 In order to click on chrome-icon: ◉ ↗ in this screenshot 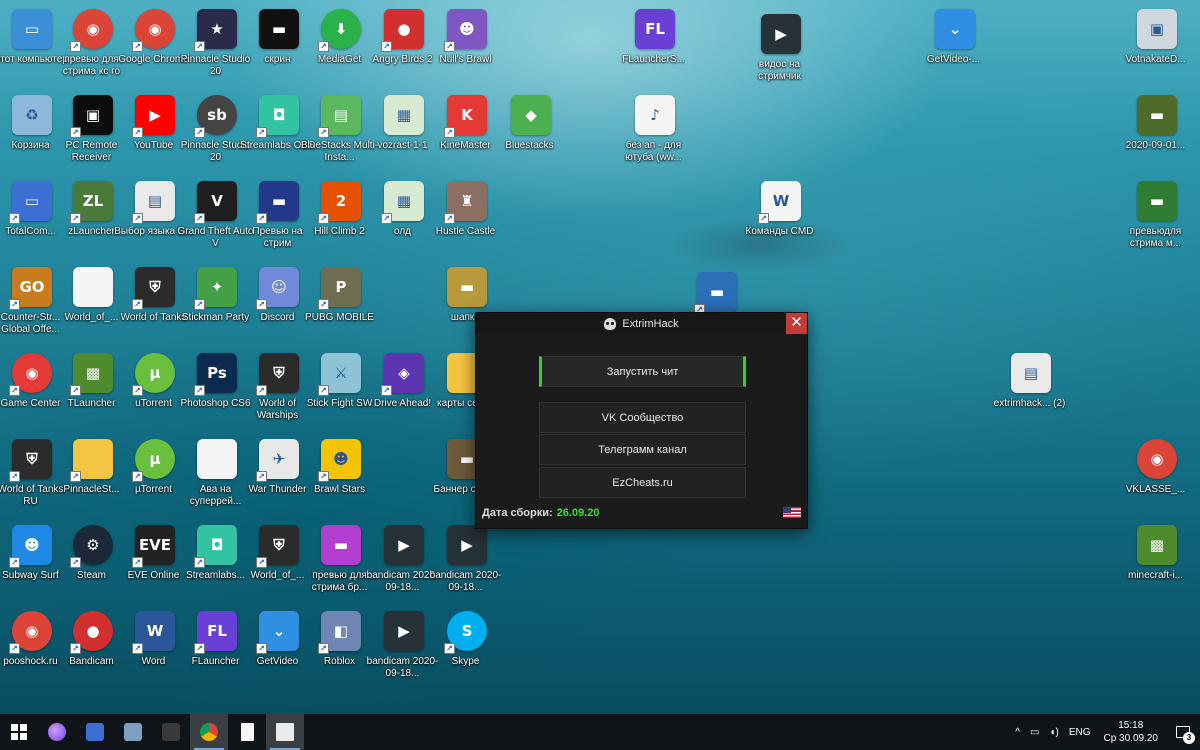, I will do `click(153, 30)`.